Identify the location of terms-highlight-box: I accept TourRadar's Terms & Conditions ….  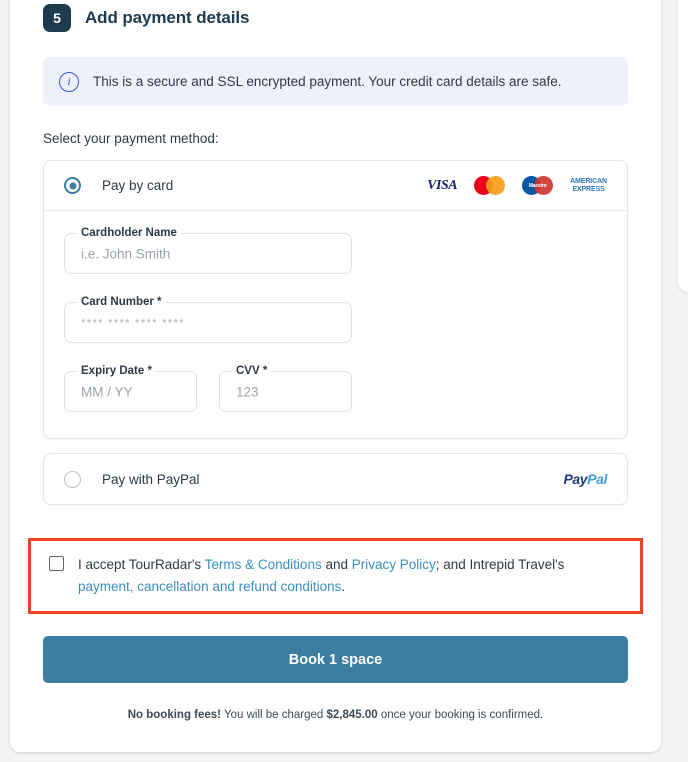
(335, 576).